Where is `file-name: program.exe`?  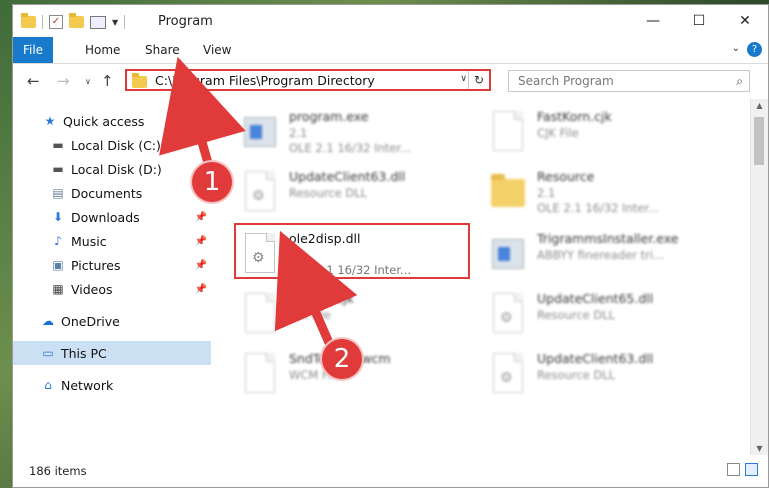
file-name: program.exe is located at coordinates (329, 116).